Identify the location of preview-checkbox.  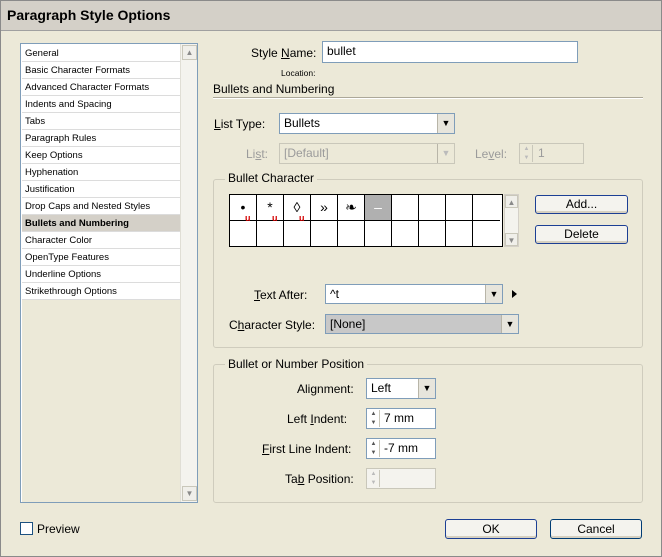
(26, 528).